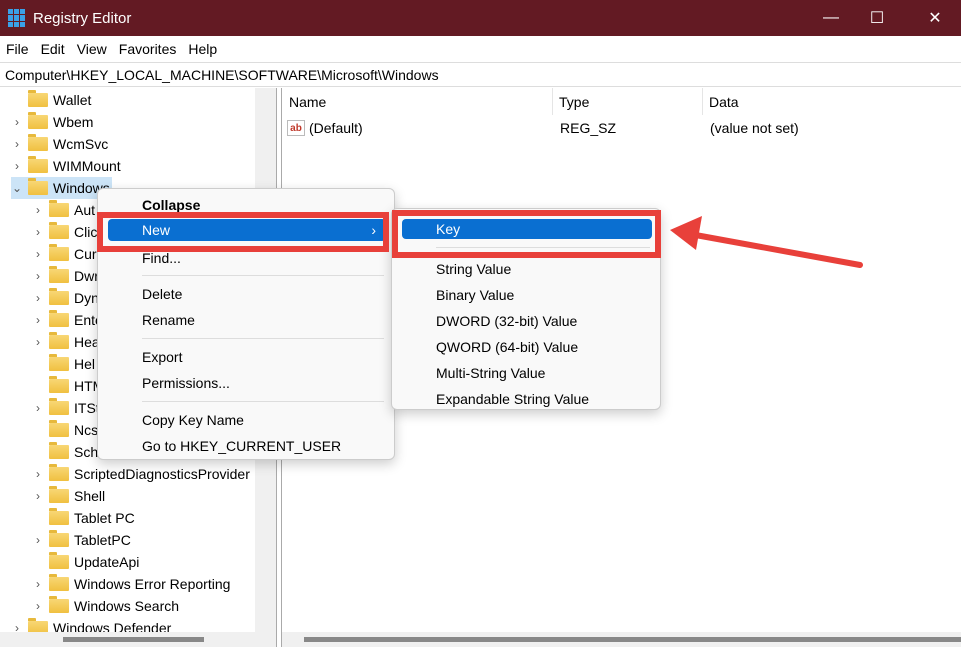 Image resolution: width=961 pixels, height=647 pixels. What do you see at coordinates (52, 100) in the screenshot?
I see `tree-item: Wallet` at bounding box center [52, 100].